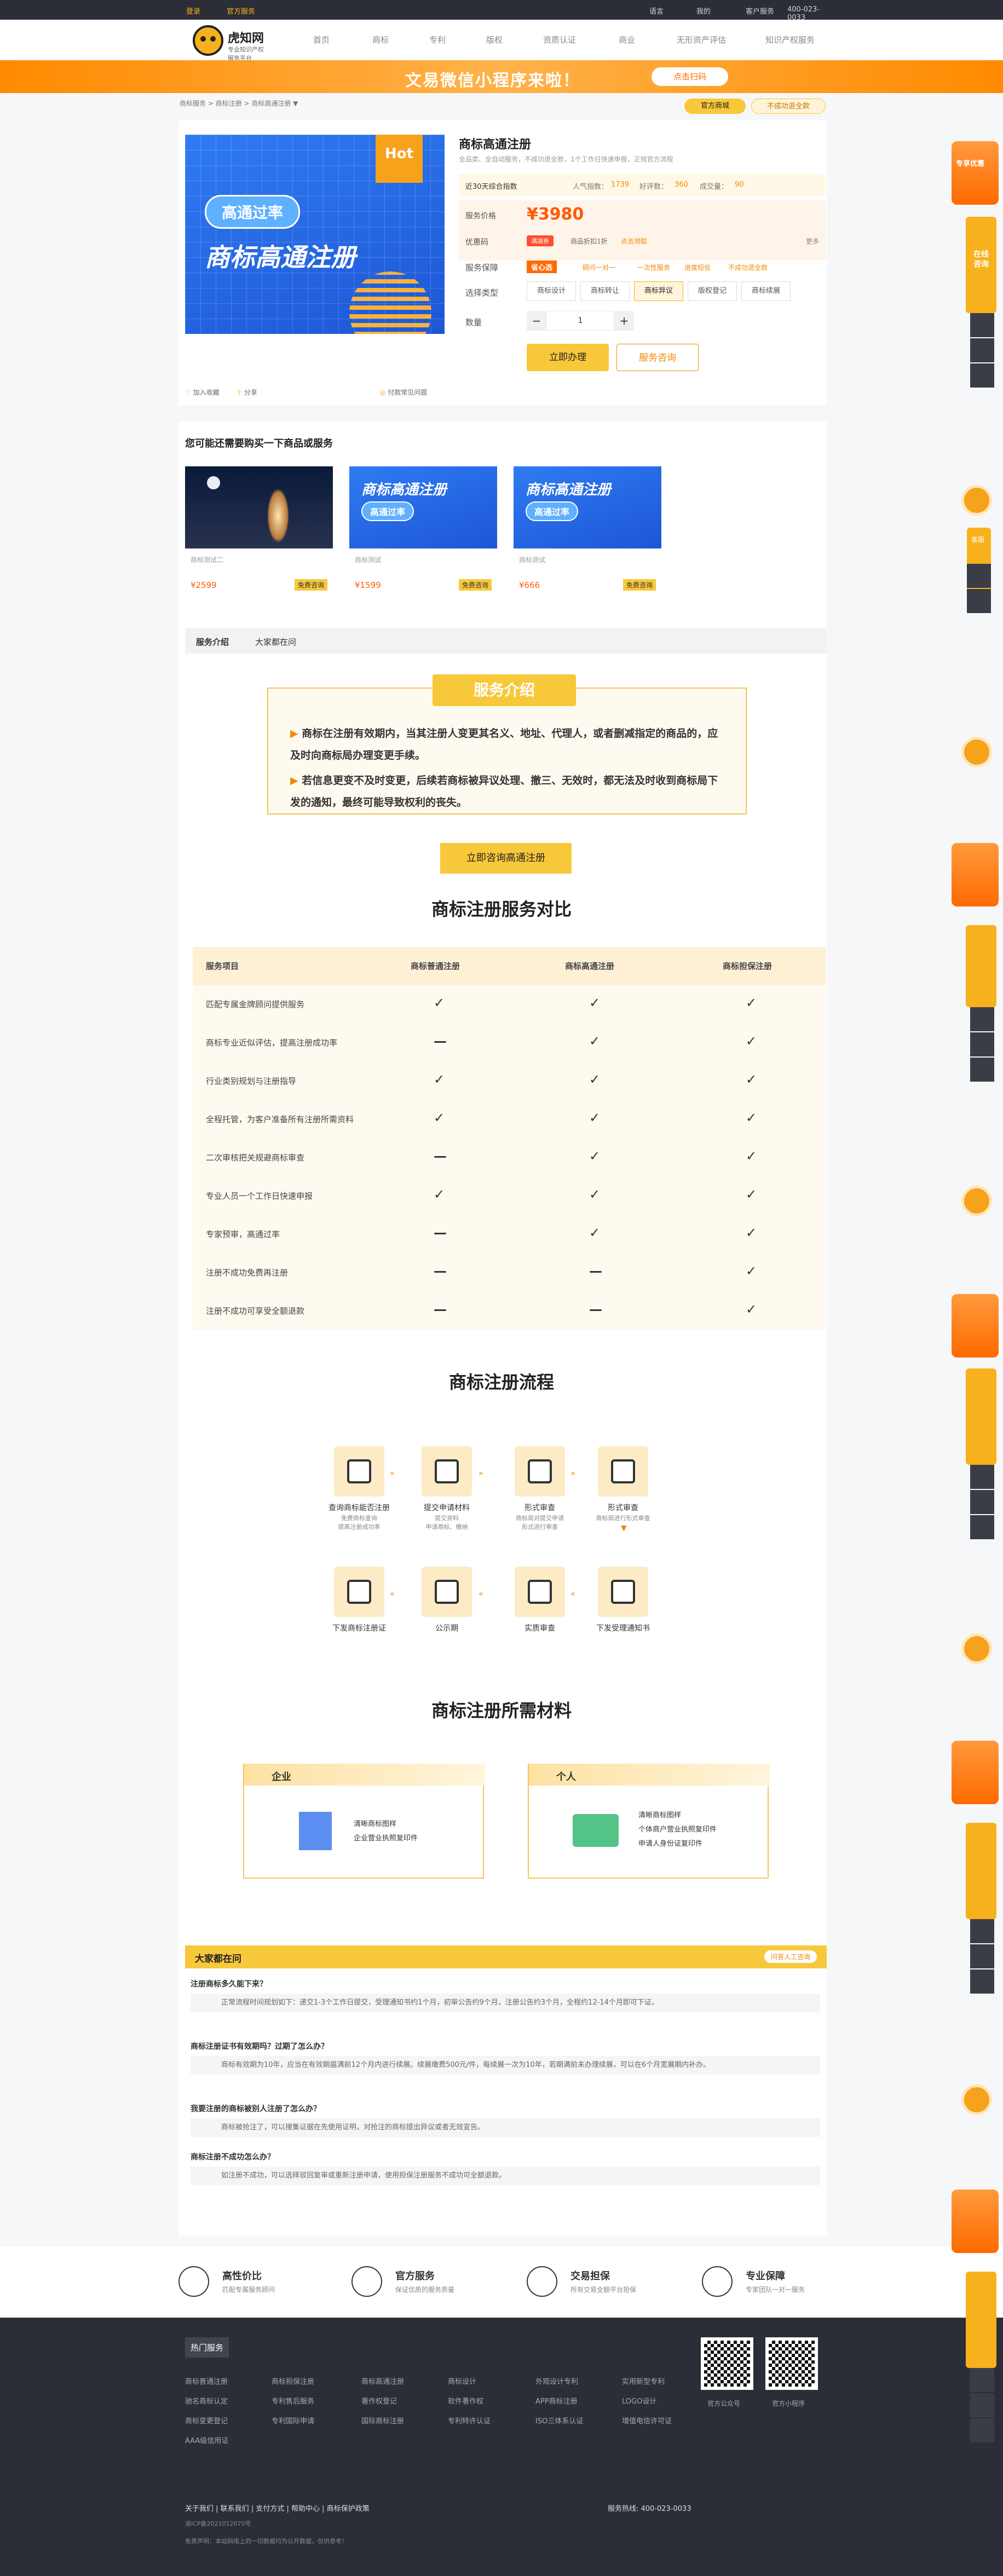  Describe the element at coordinates (233, 2156) in the screenshot. I see `faq-question: 商标注册不成功怎么办？` at that location.